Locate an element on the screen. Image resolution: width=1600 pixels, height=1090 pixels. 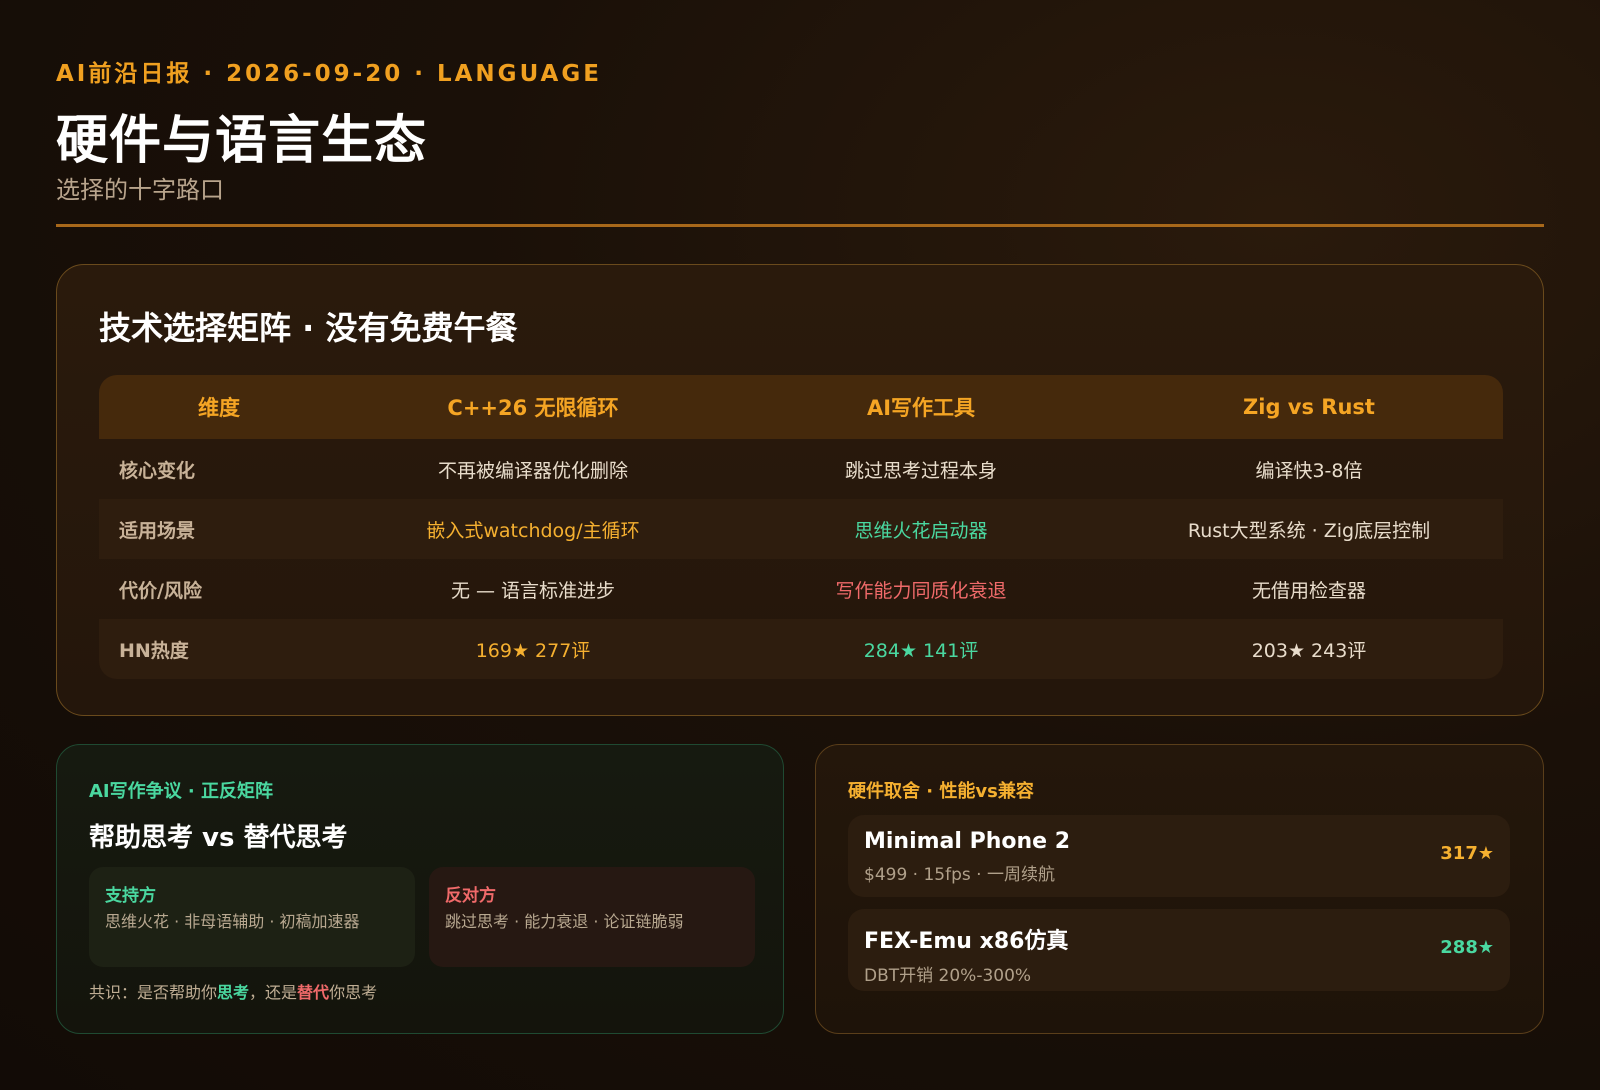
table-cell: 不再被编译器优化删除 is located at coordinates (532, 470).